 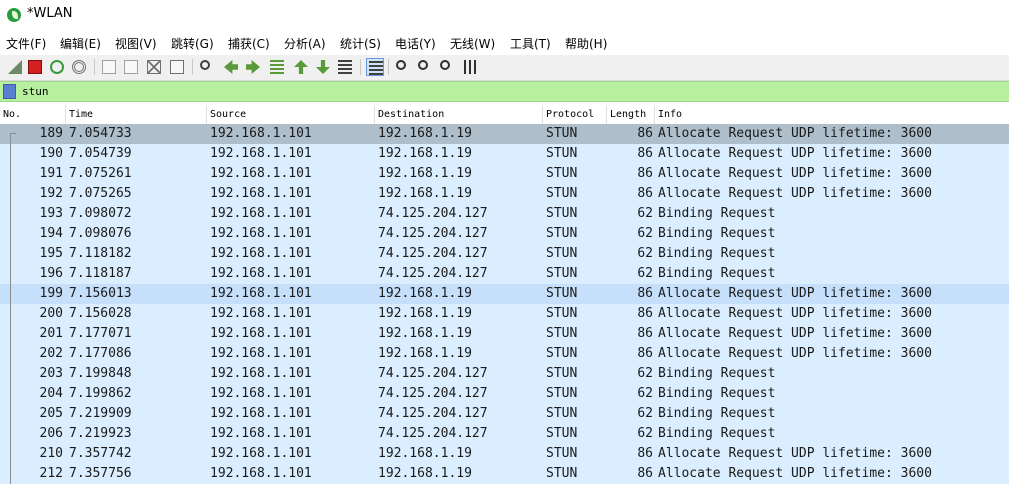 What do you see at coordinates (253, 67) in the screenshot?
I see `go-forward-button` at bounding box center [253, 67].